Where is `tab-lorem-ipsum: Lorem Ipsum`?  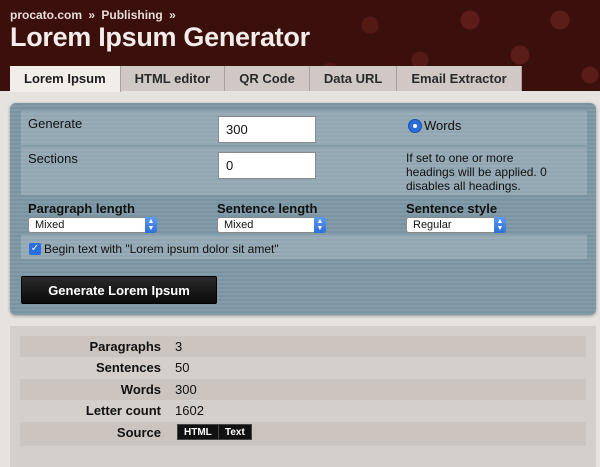
tab-lorem-ipsum: Lorem Ipsum is located at coordinates (65, 79).